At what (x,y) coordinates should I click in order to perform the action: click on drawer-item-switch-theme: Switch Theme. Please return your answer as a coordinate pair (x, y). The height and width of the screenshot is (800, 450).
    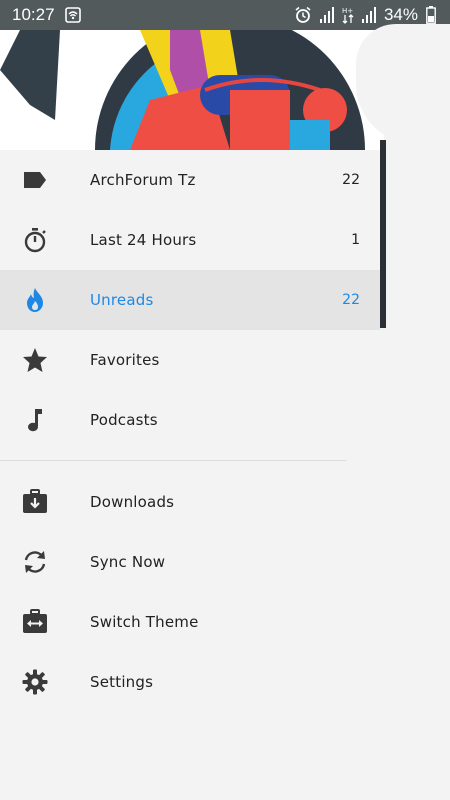
    Looking at the image, I should click on (190, 622).